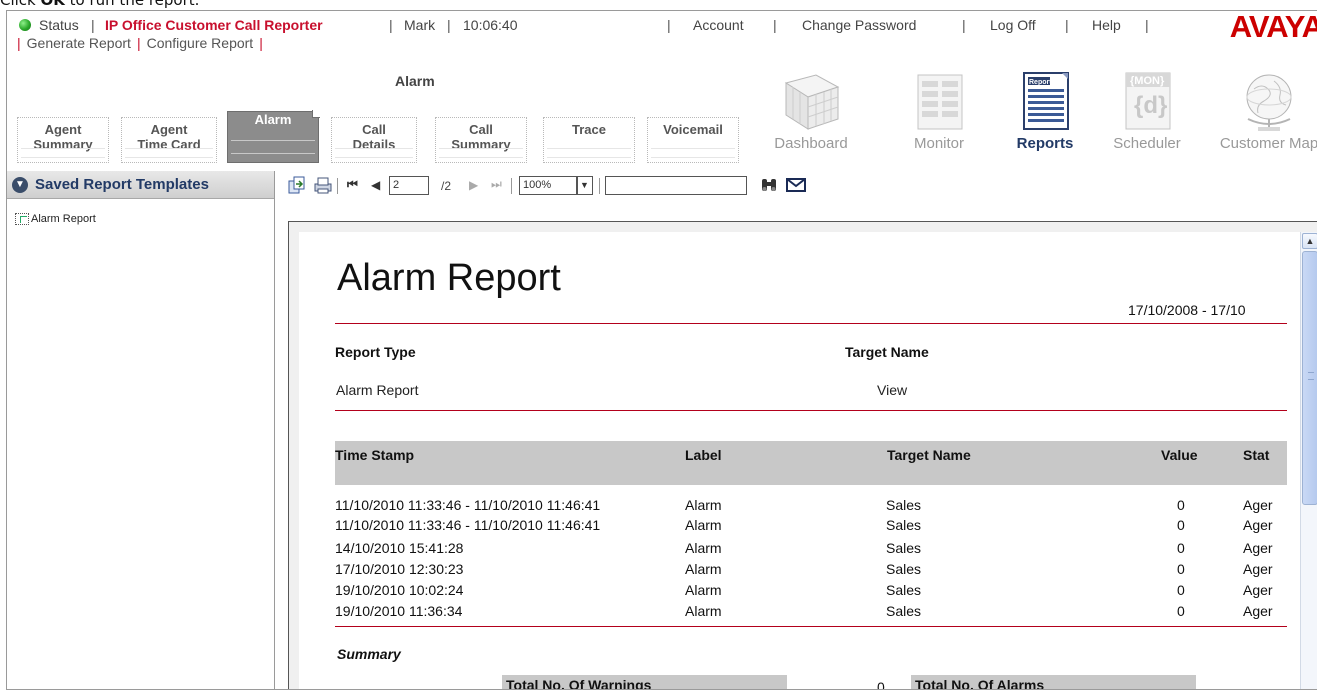 This screenshot has width=1317, height=690. What do you see at coordinates (1179, 455) in the screenshot?
I see `col-value: Value` at bounding box center [1179, 455].